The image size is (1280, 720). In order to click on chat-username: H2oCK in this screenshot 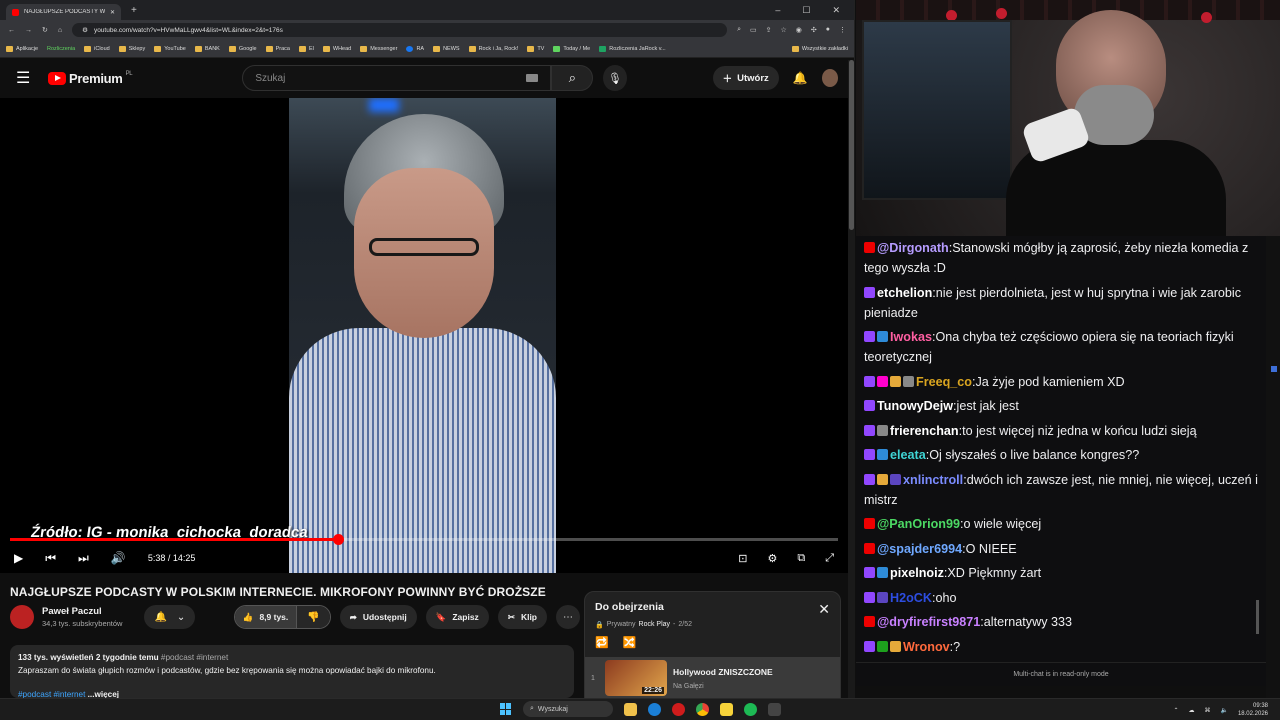, I will do `click(911, 598)`.